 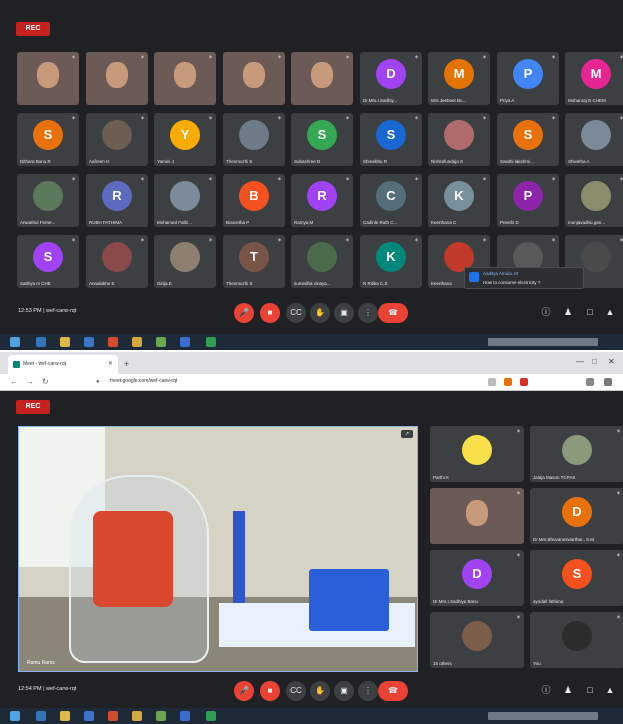 I want to click on participant-tile: ✶ Annalakhe E, so click(x=117, y=261).